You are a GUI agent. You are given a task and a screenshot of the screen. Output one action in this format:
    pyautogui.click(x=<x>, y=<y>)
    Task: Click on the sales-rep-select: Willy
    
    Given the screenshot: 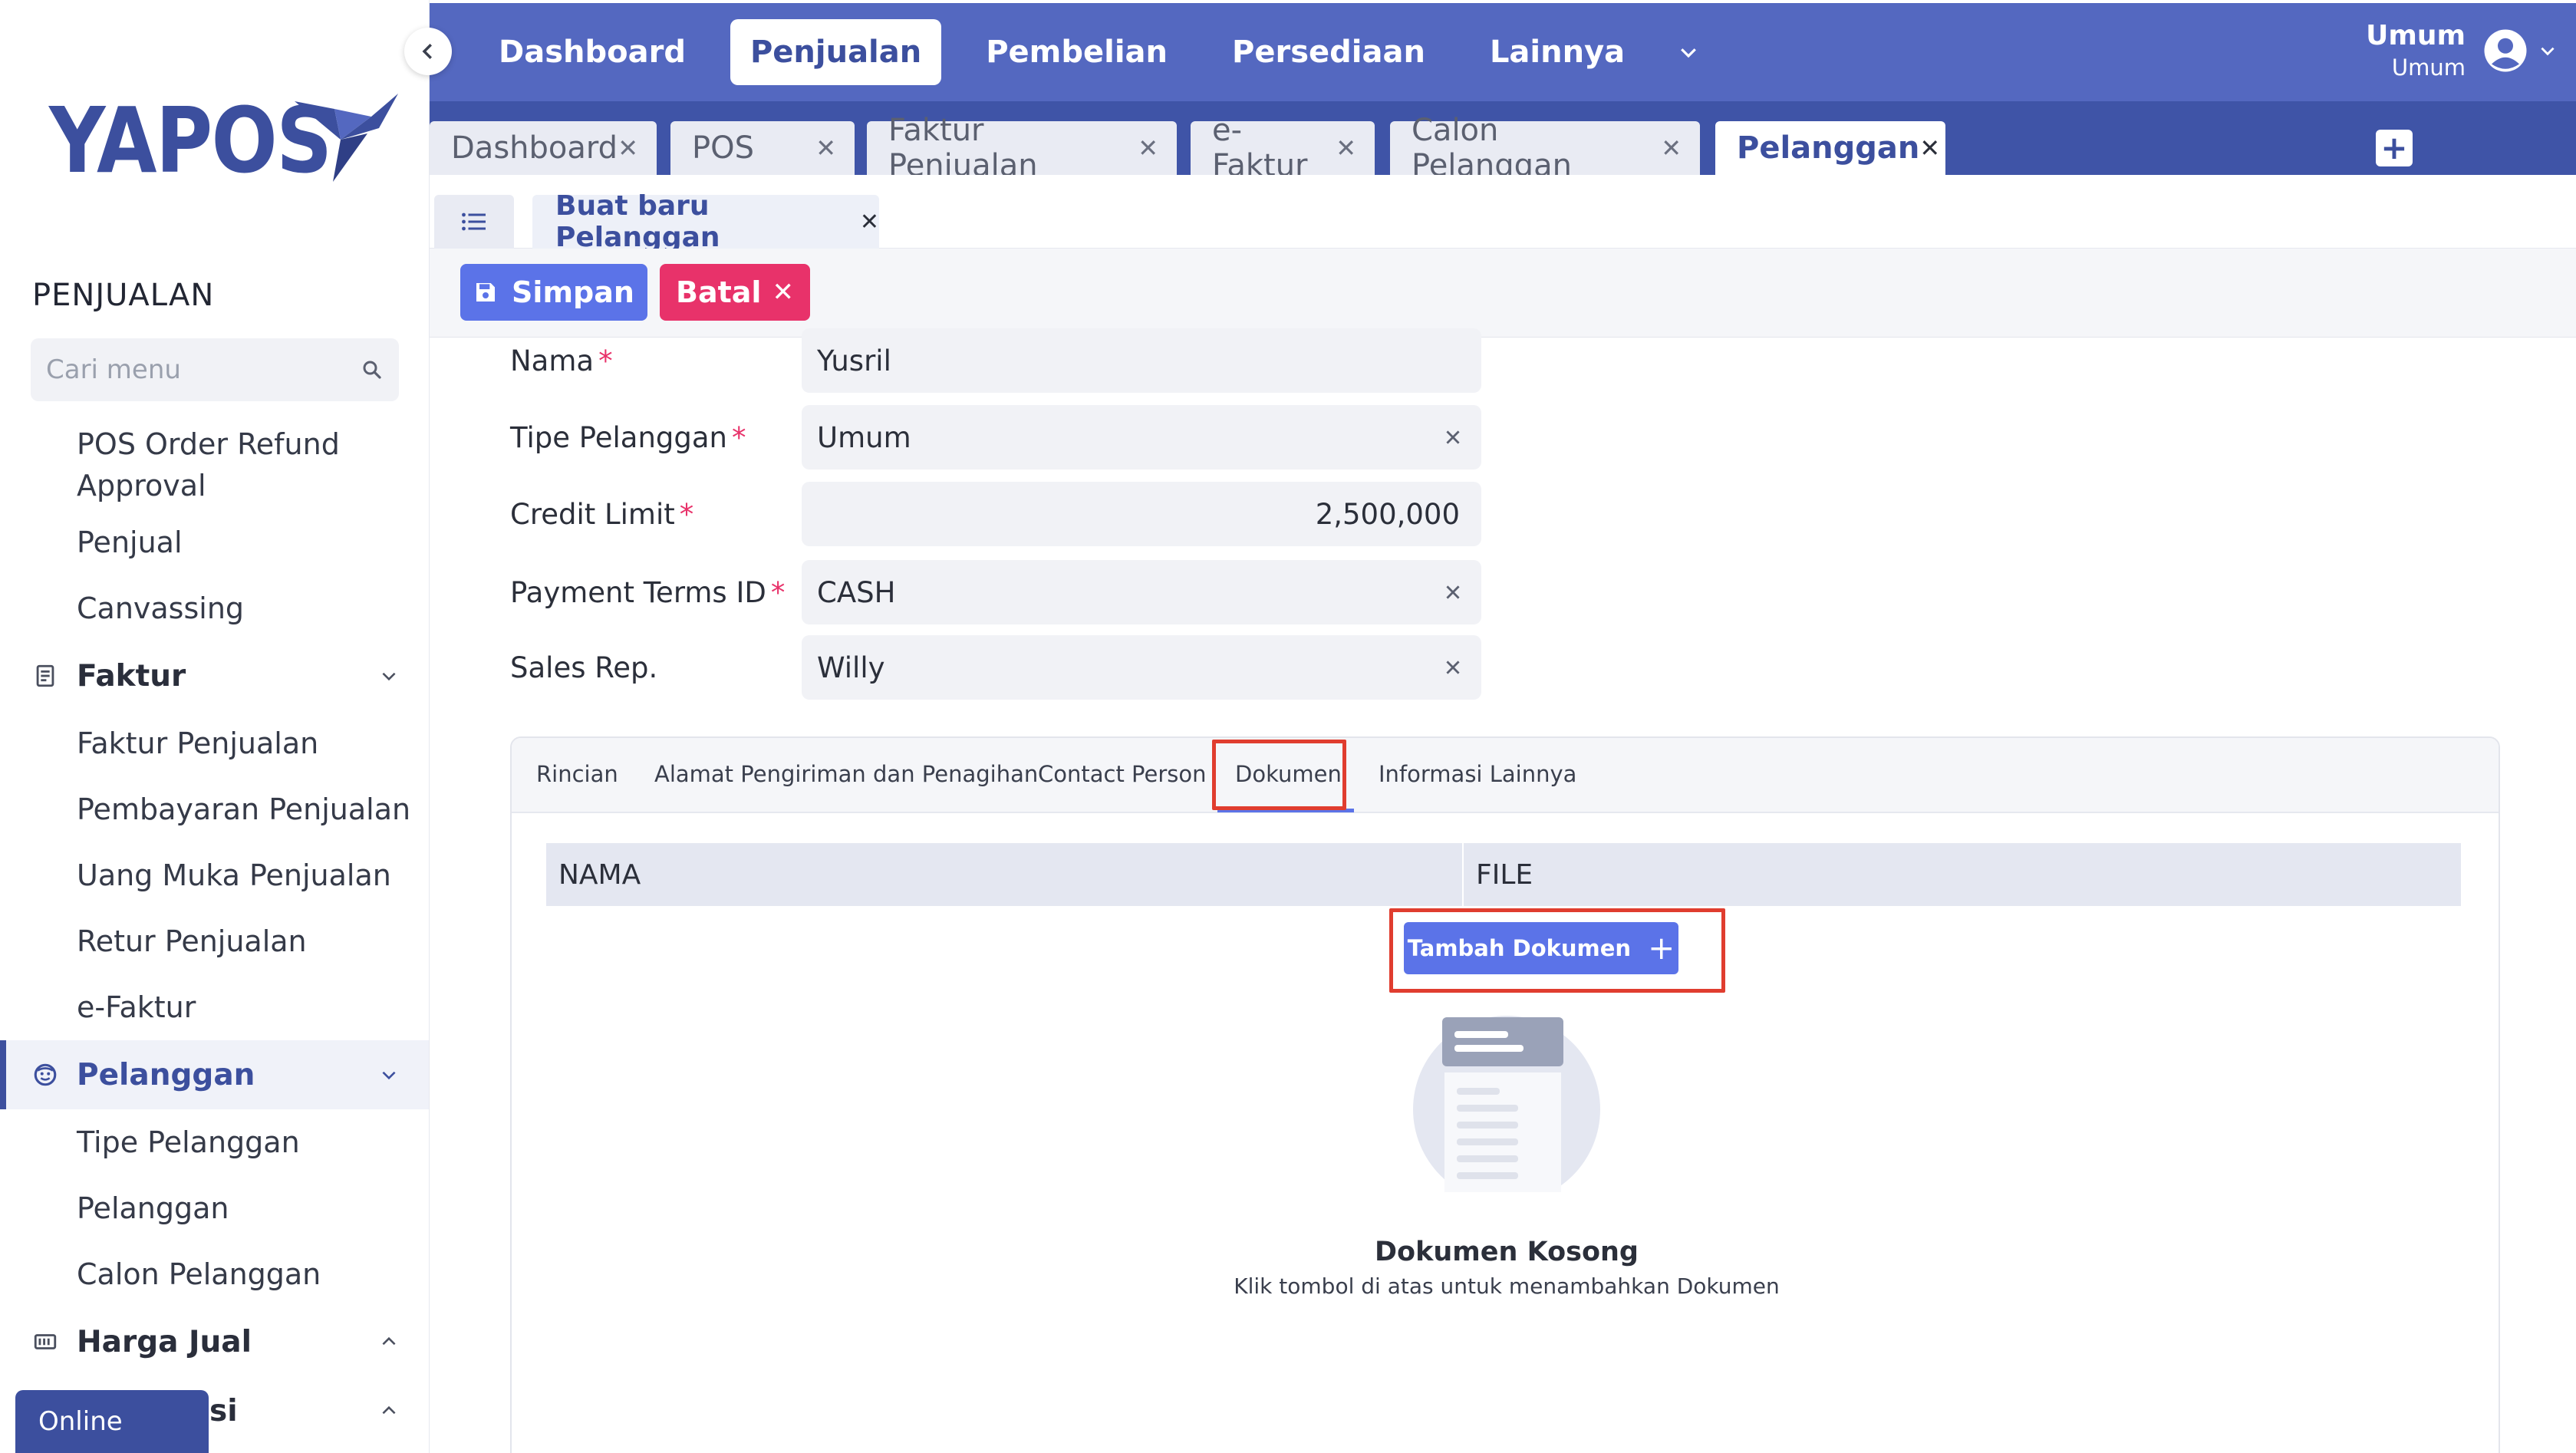 What is the action you would take?
    pyautogui.click(x=1141, y=667)
    